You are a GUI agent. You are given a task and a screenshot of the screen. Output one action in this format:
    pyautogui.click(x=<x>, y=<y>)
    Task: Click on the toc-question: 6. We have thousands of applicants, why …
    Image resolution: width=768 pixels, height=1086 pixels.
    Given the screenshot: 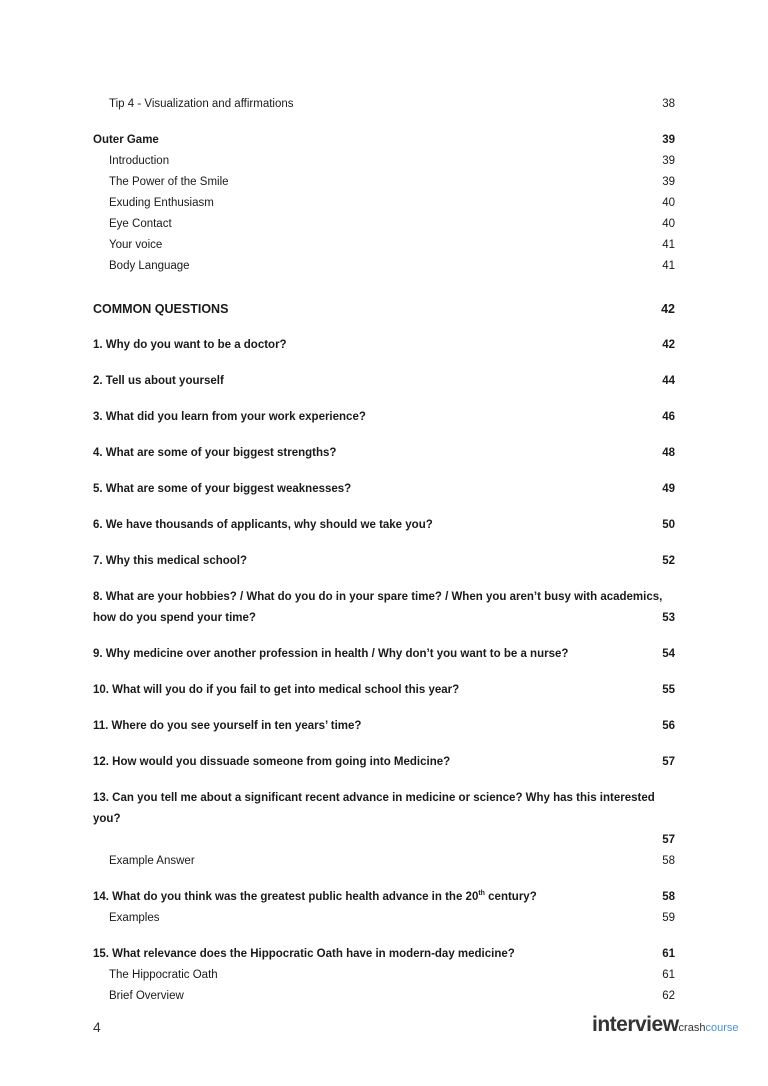 What is the action you would take?
    pyautogui.click(x=384, y=525)
    